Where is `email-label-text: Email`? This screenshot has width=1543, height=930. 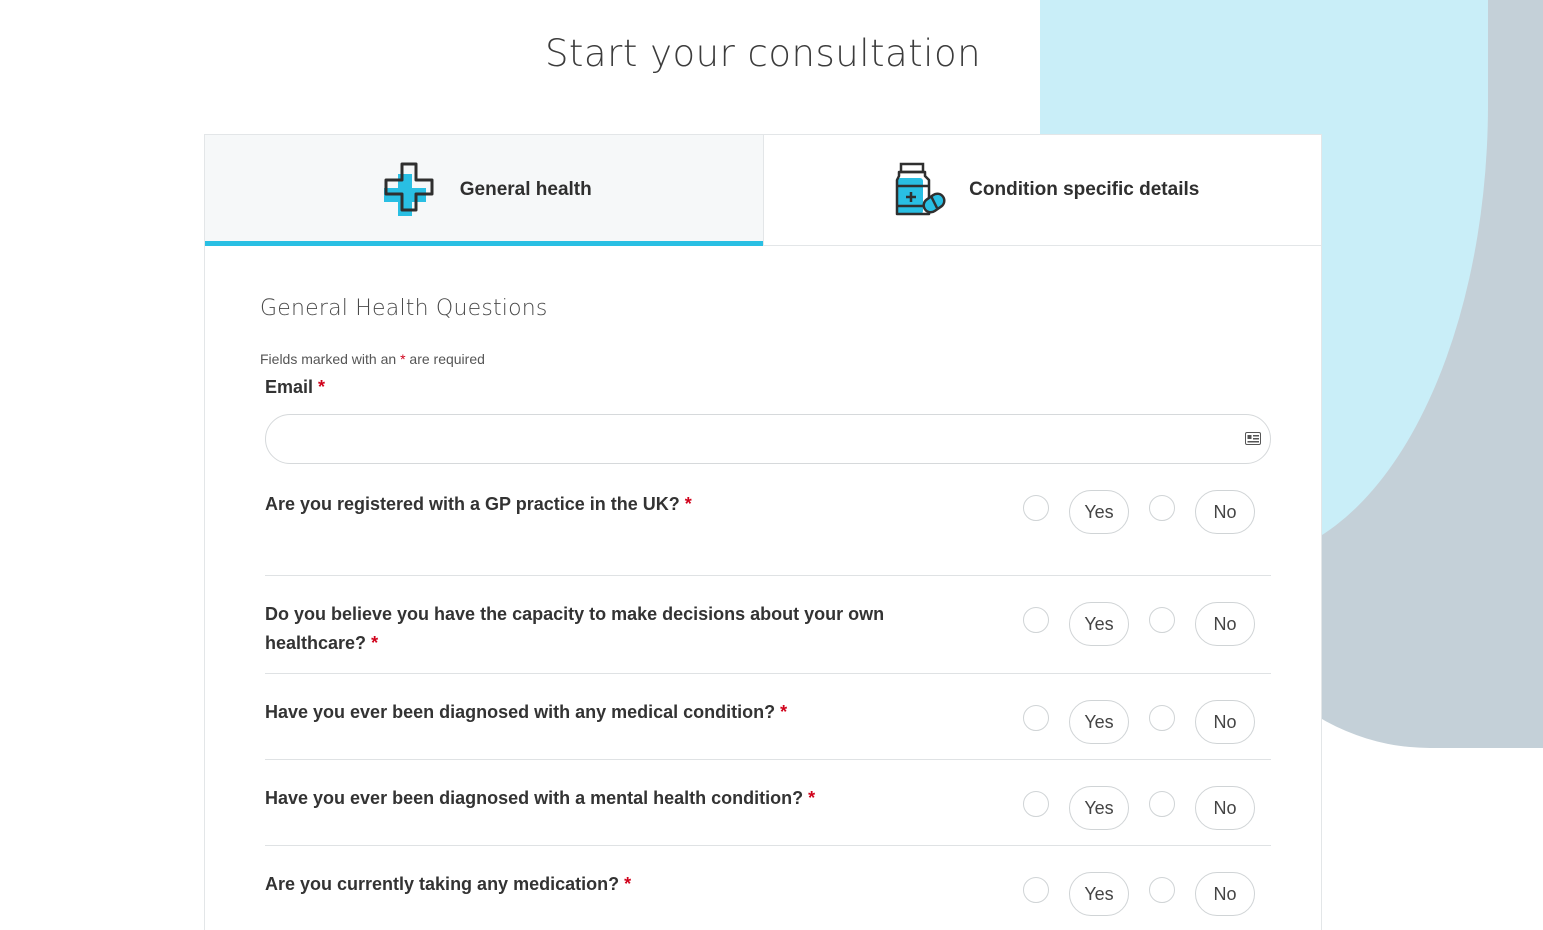 email-label-text: Email is located at coordinates (289, 387).